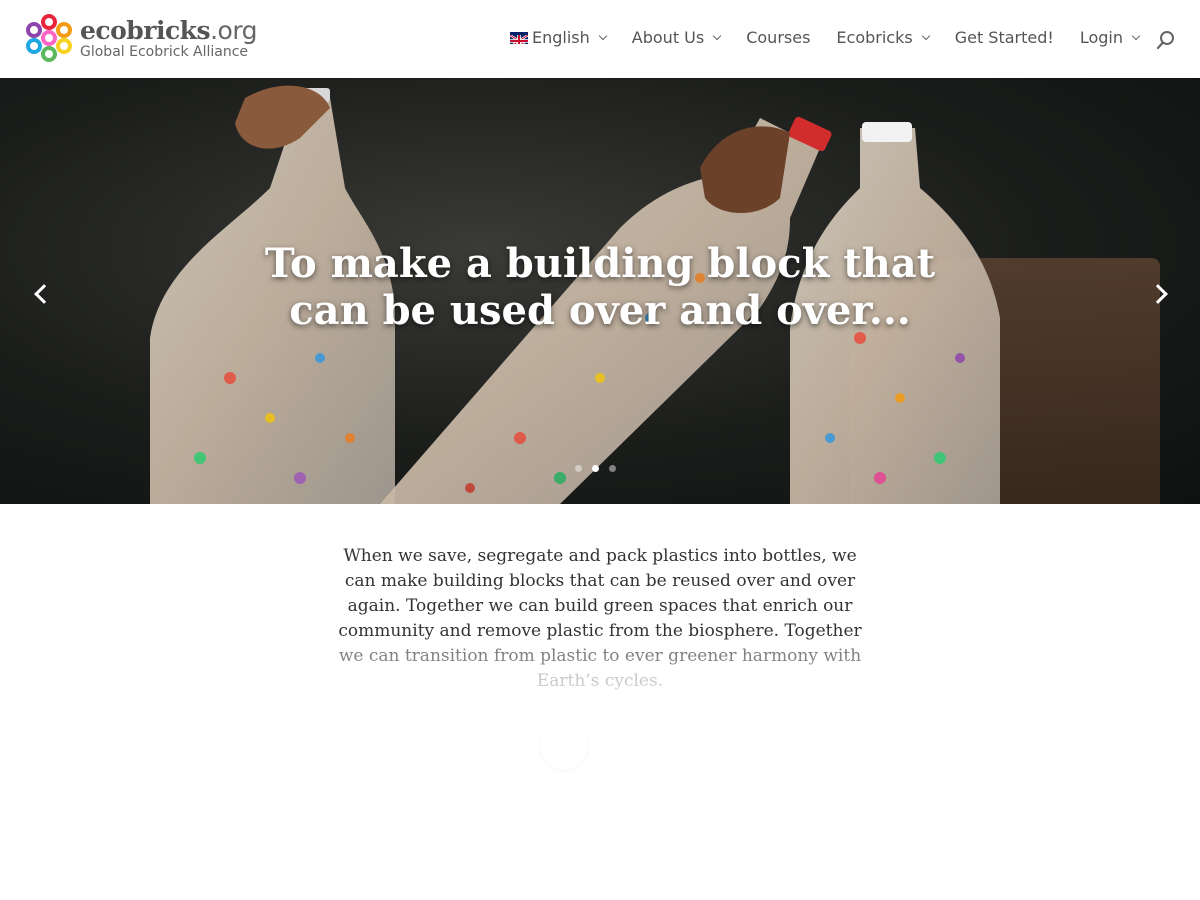 The width and height of the screenshot is (1200, 900). I want to click on nav-label-about-us: About Us, so click(668, 37).